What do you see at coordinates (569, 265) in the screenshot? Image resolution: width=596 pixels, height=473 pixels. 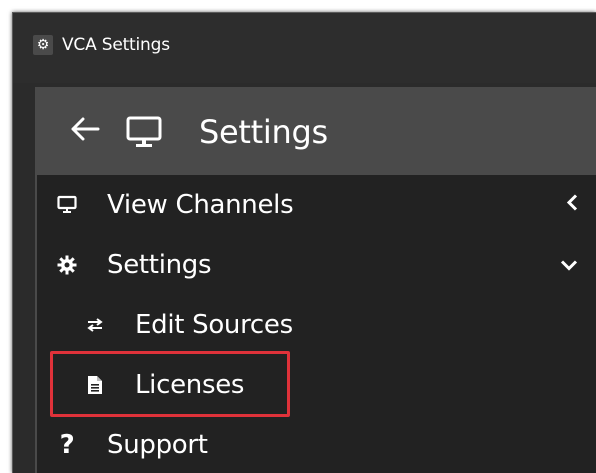 I see `chevron-down-icon` at bounding box center [569, 265].